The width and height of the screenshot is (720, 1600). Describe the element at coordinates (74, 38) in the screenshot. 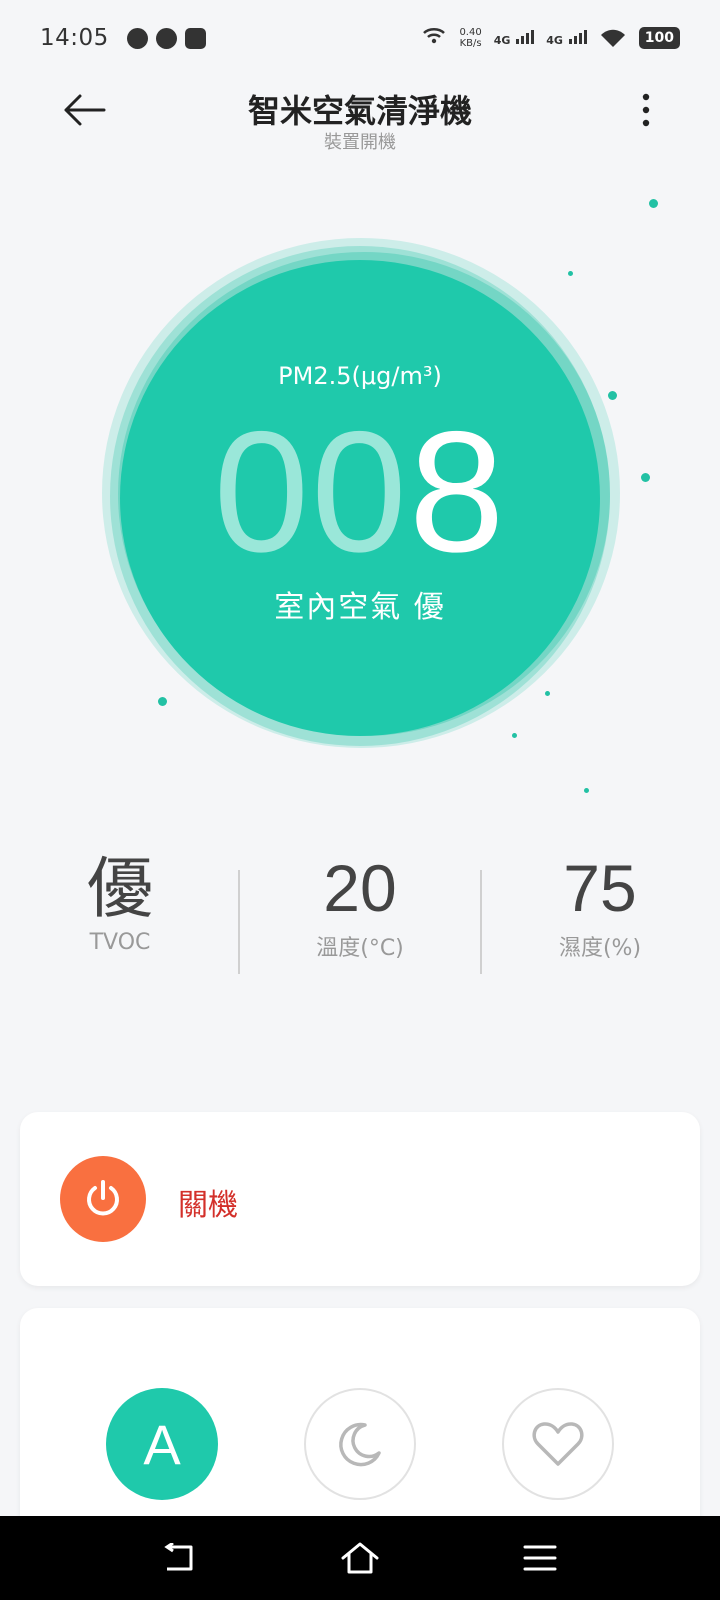

I see `status-time: 14:05` at that location.